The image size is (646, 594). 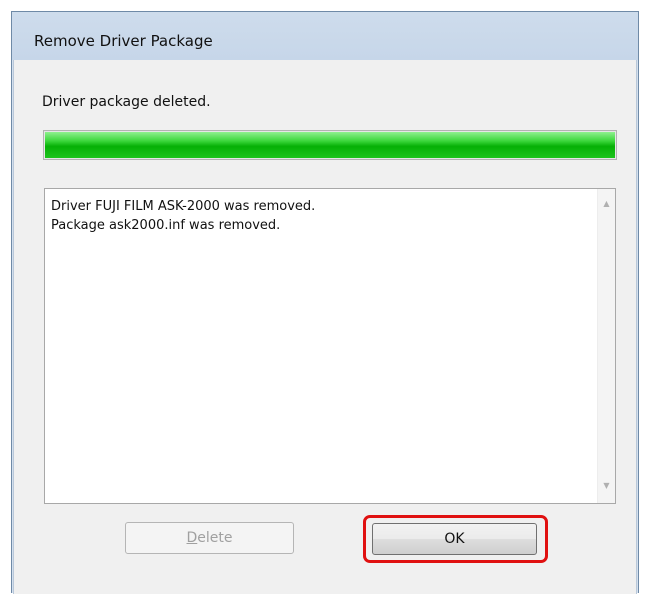 What do you see at coordinates (455, 539) in the screenshot?
I see `ok-highlight-annotation` at bounding box center [455, 539].